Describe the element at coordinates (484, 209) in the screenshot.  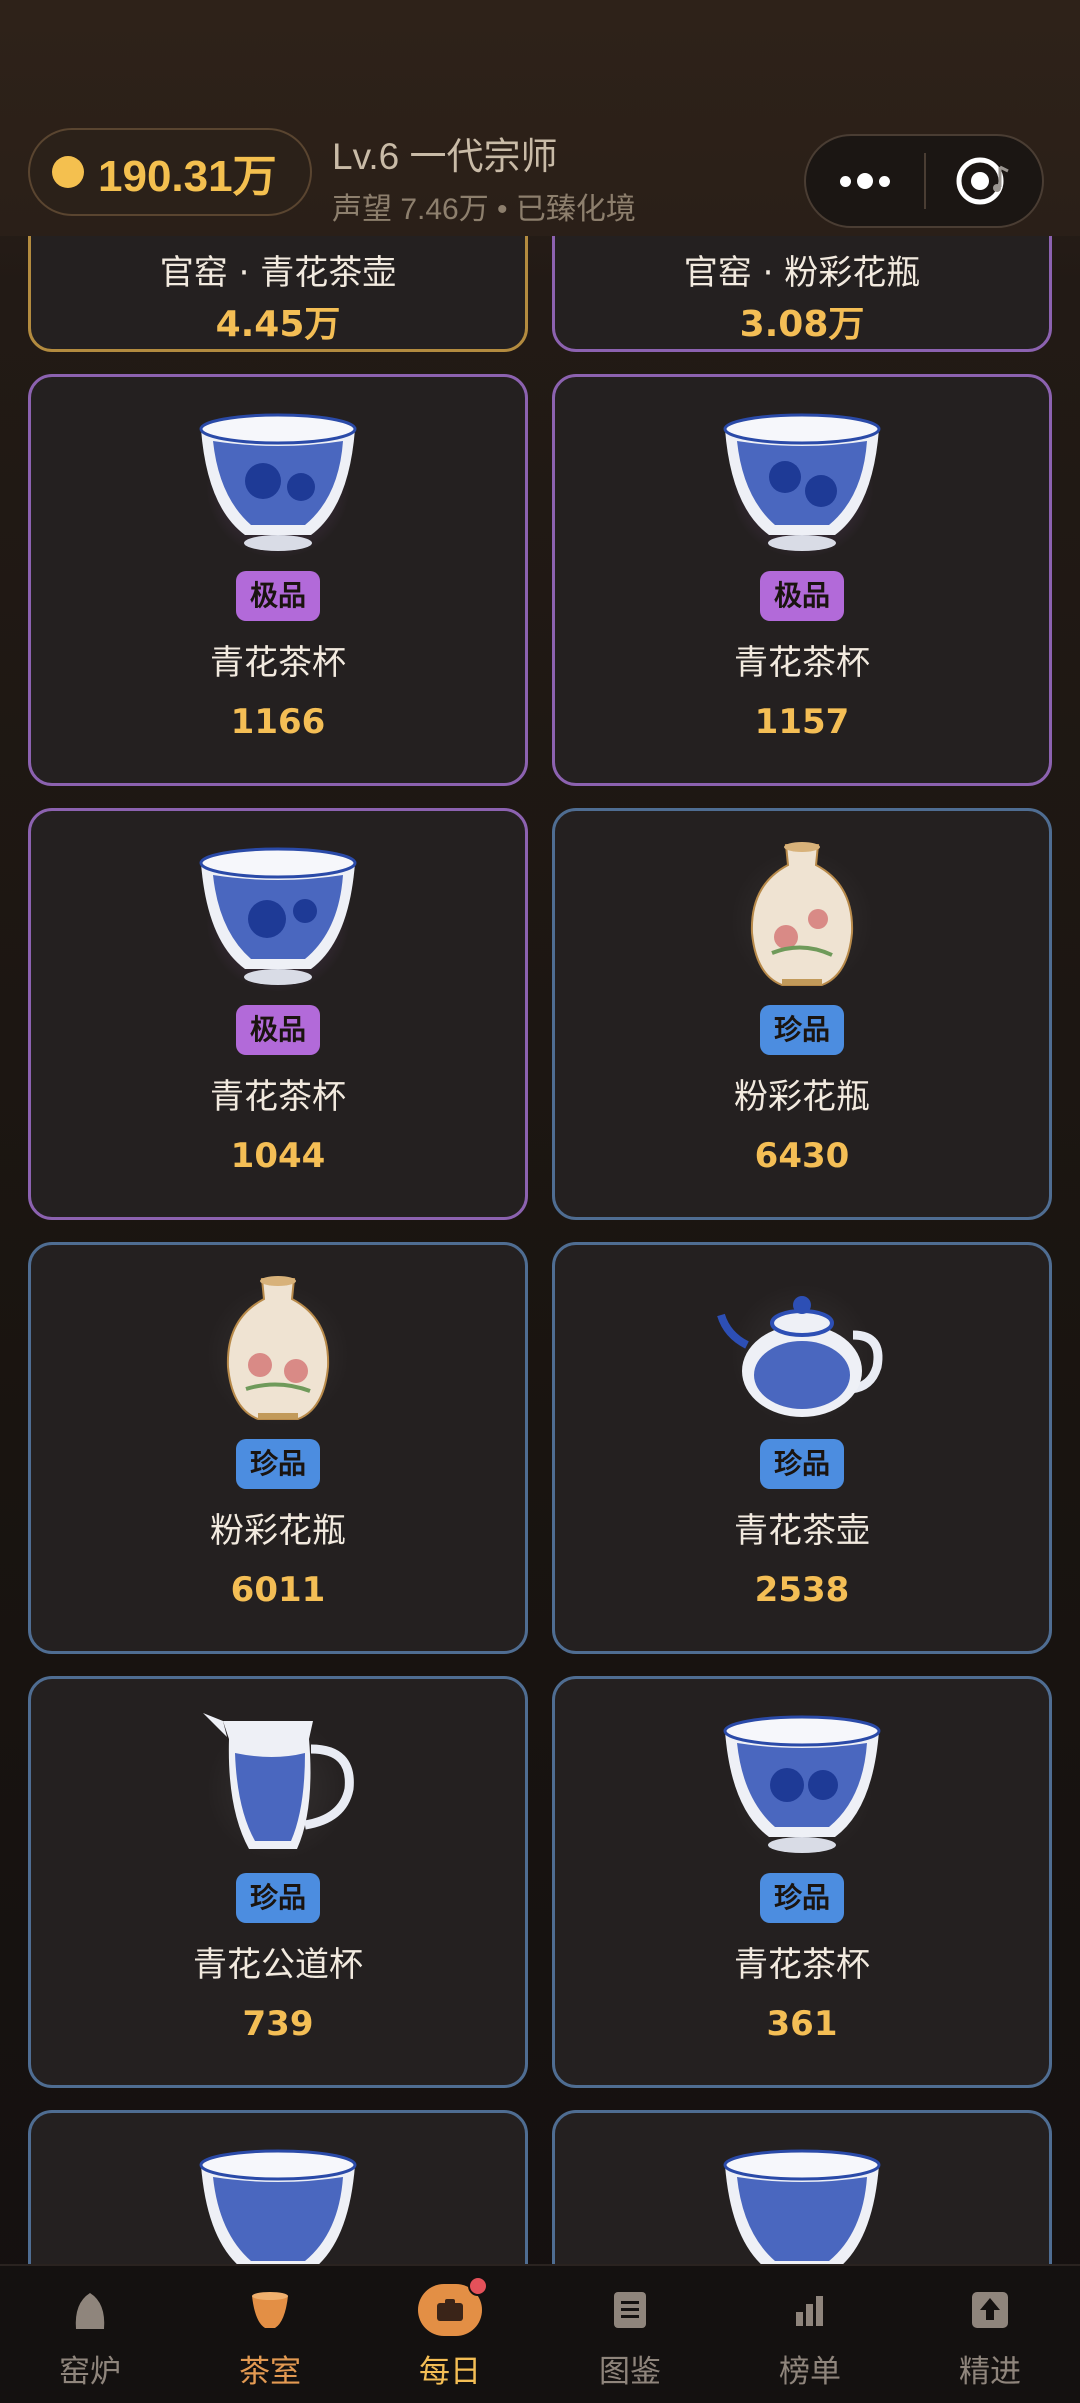
I see `reputation-info: 声望 7.46万 • 已臻化境` at that location.